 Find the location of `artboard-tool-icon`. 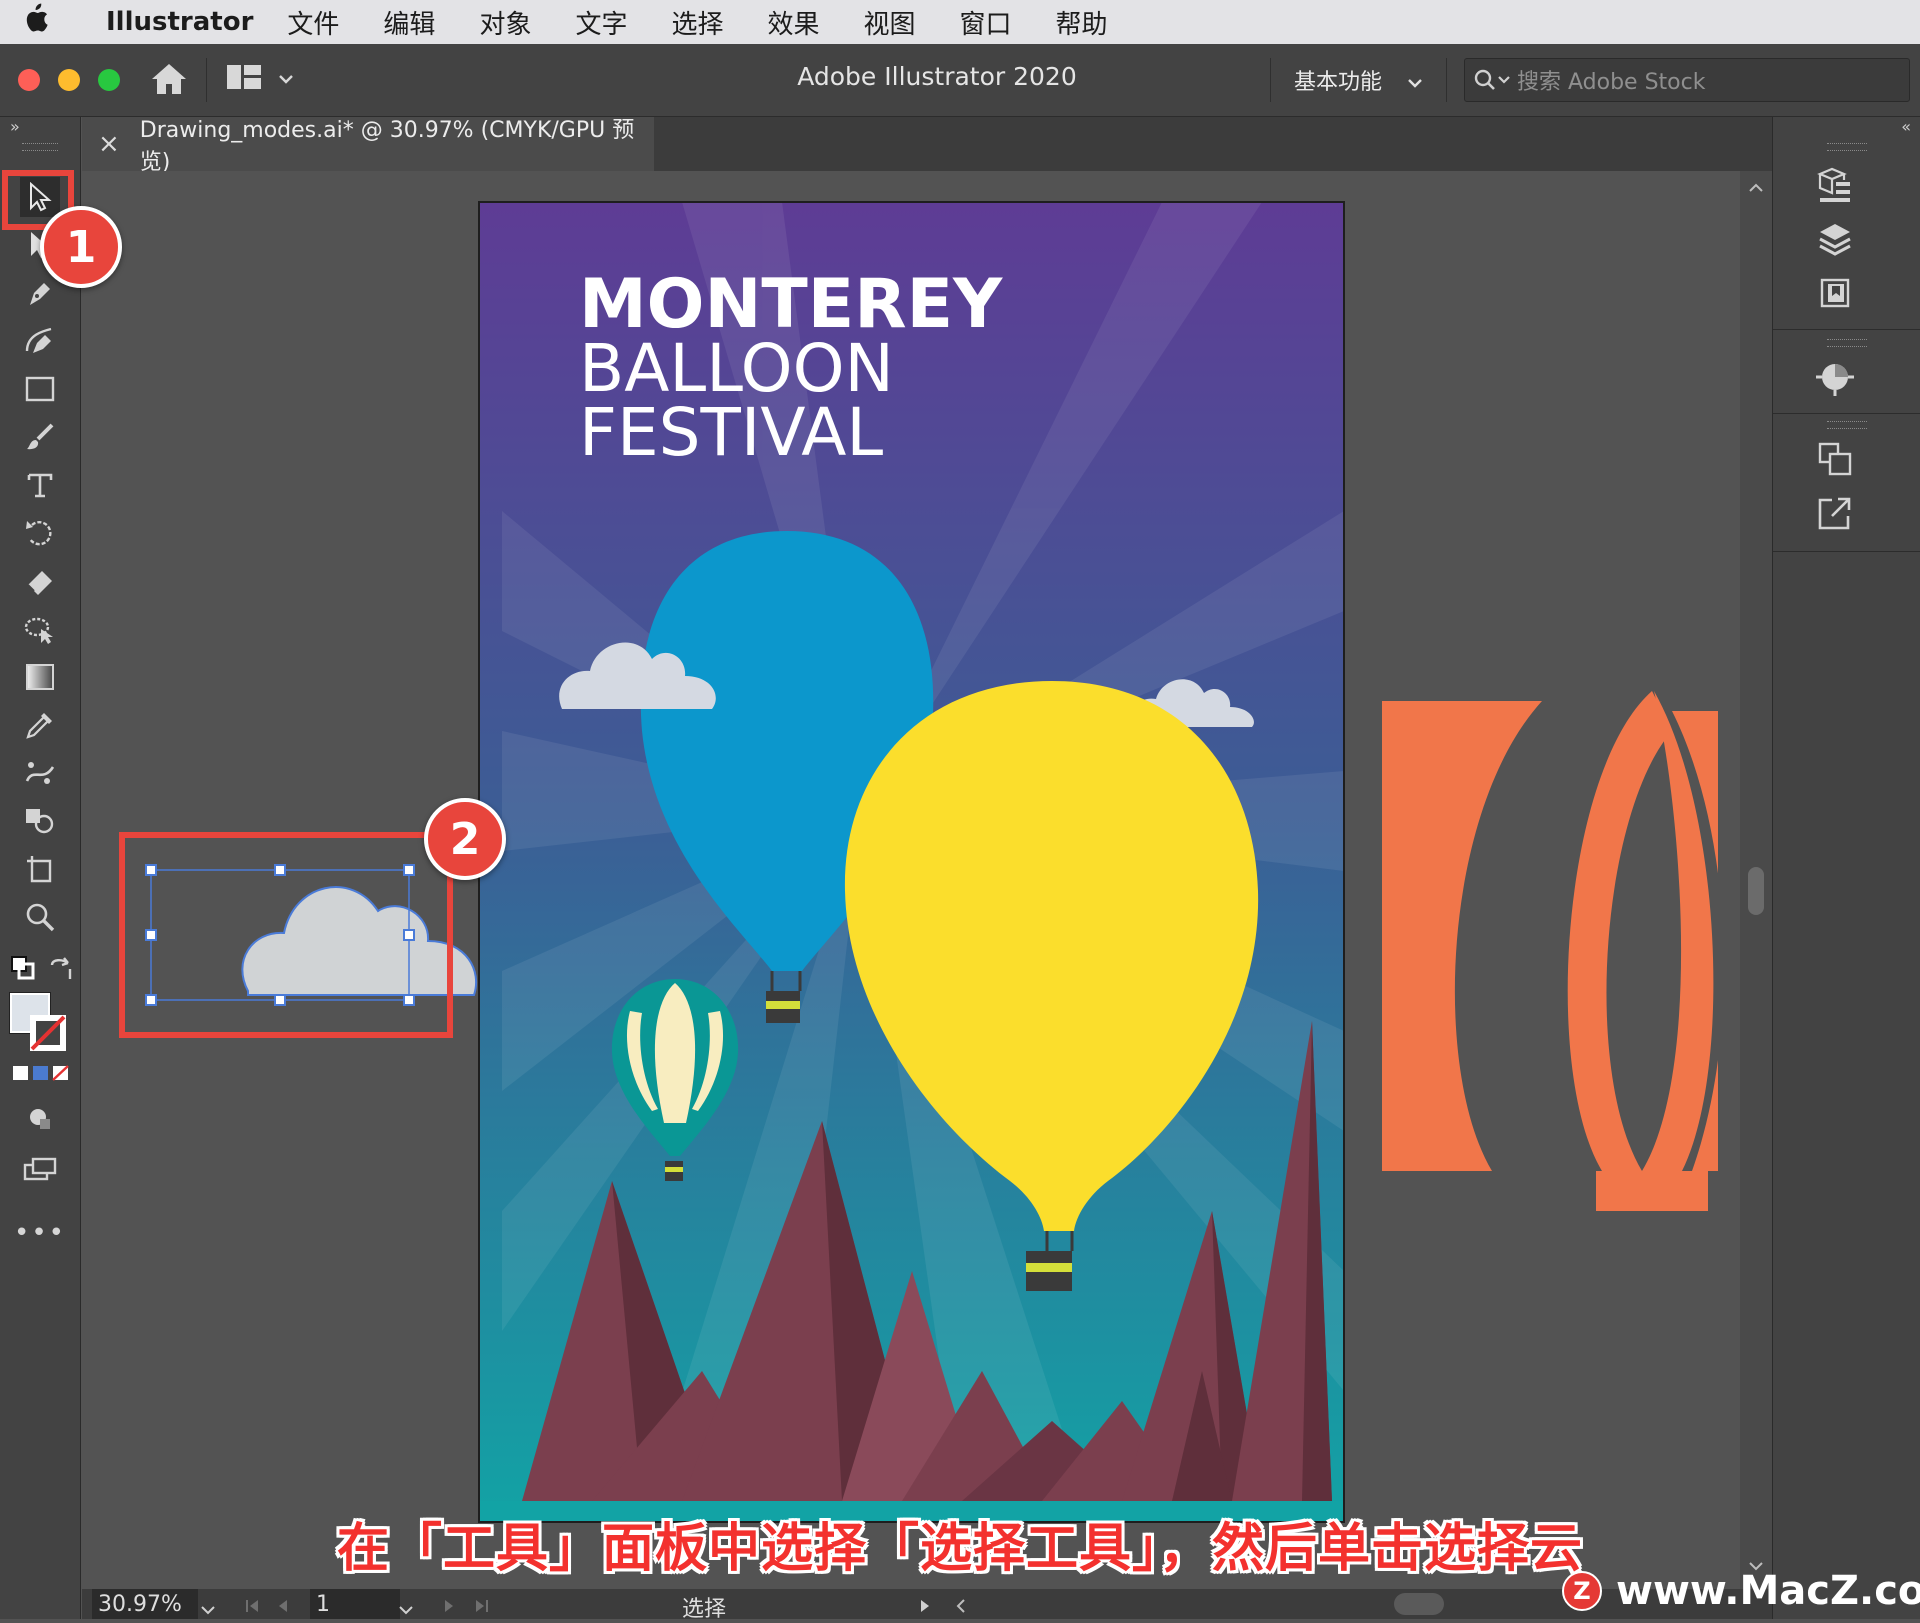

artboard-tool-icon is located at coordinates (40, 869).